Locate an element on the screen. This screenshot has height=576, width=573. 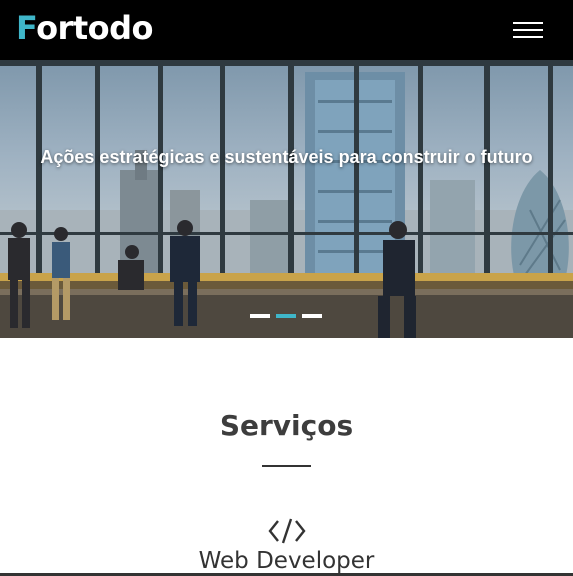
service-label: Web Developer is located at coordinates (286, 561).